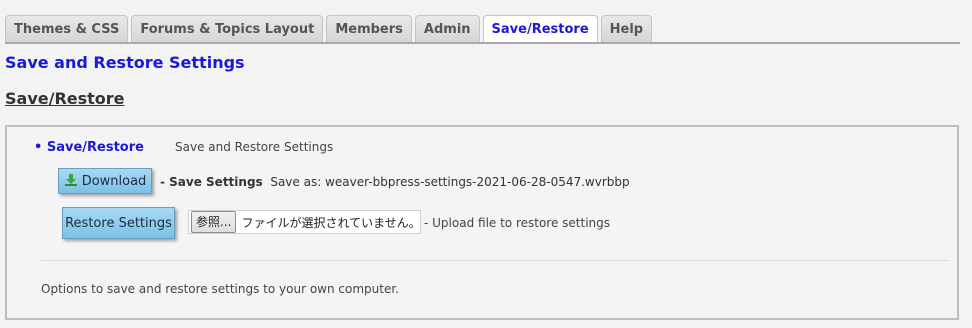  I want to click on file-input: 参照... ファイルが選択されていません。, so click(304, 222).